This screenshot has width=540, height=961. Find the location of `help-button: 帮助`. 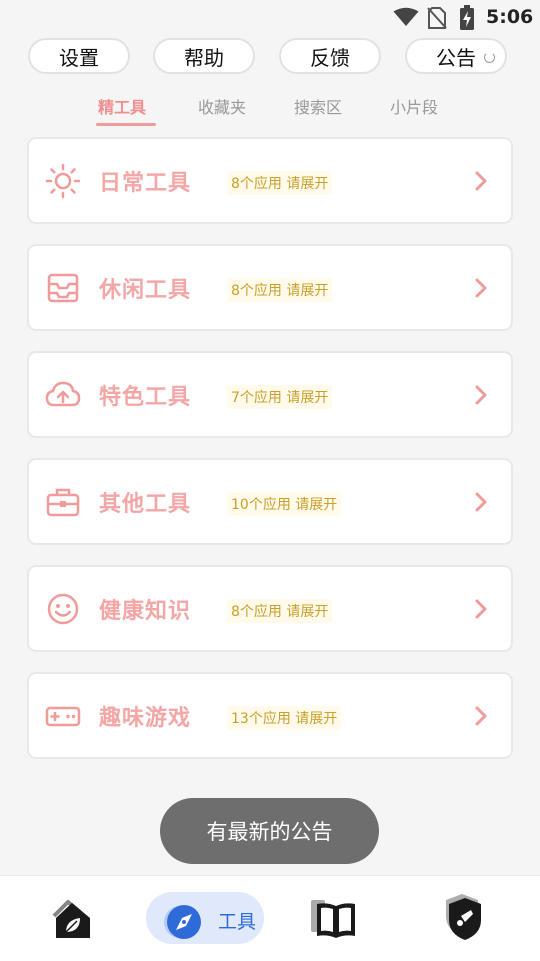

help-button: 帮助 is located at coordinates (204, 56).